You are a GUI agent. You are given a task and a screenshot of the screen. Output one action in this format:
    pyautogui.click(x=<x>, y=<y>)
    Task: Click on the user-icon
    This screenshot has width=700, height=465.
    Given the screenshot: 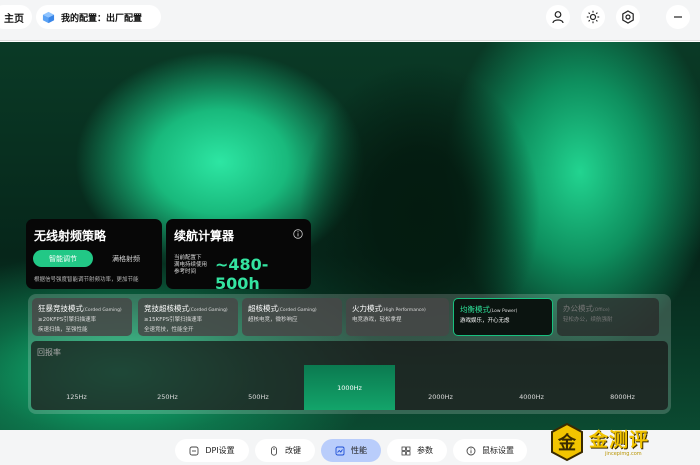 What is the action you would take?
    pyautogui.click(x=558, y=17)
    